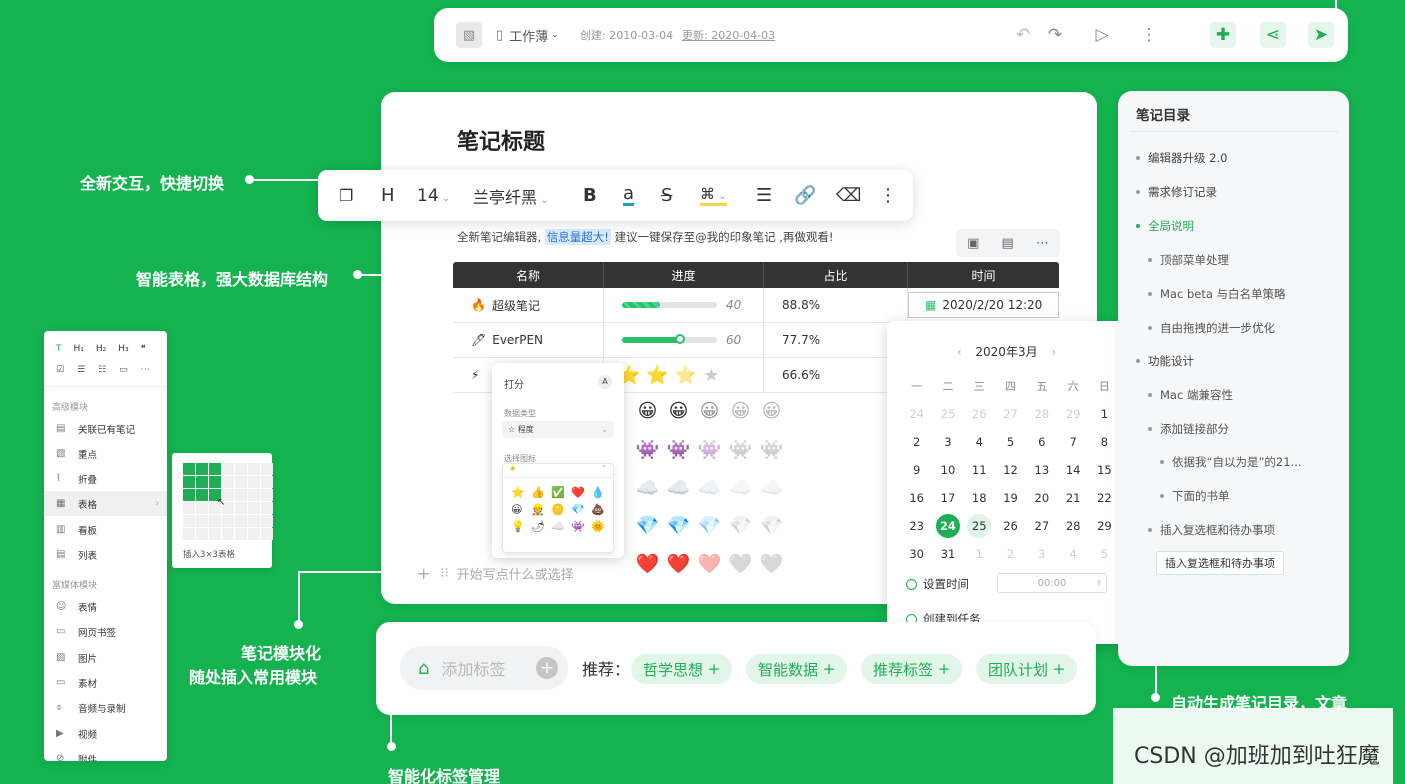 This screenshot has height=784, width=1405. I want to click on calendar-day-selected: 24, so click(947, 526).